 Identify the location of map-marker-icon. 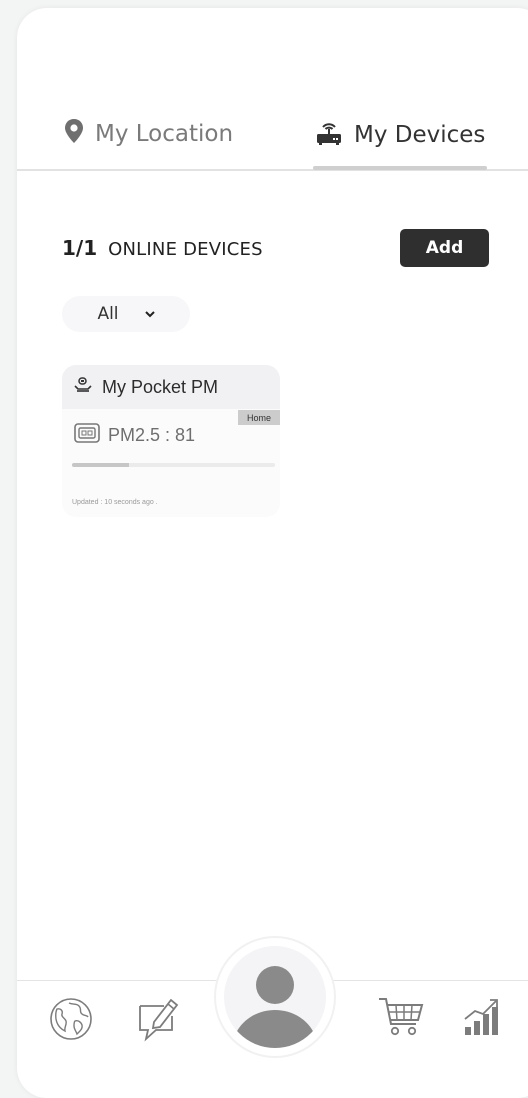
(74, 134).